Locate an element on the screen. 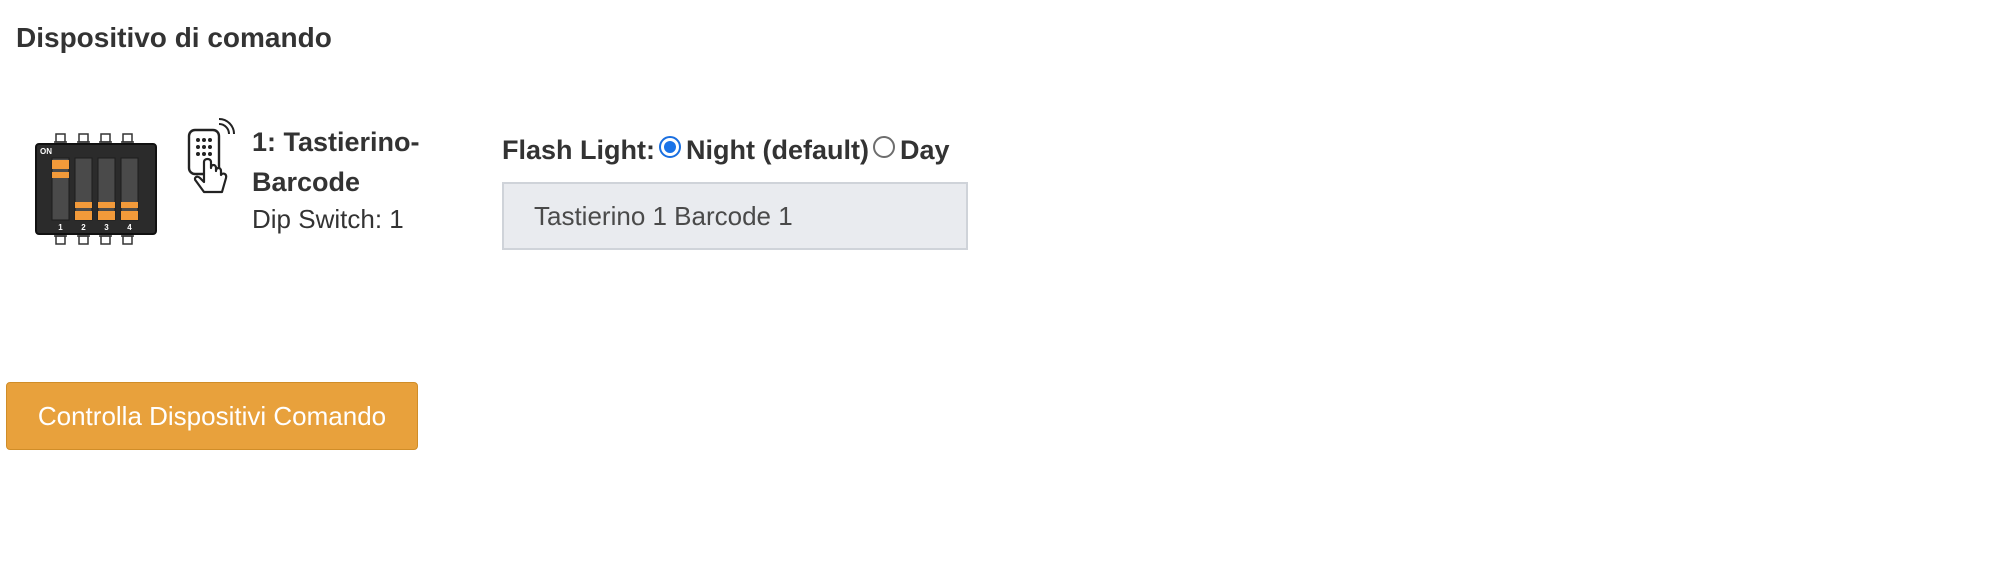  device-name: 1: Tastierino-Barcode is located at coordinates (336, 162).